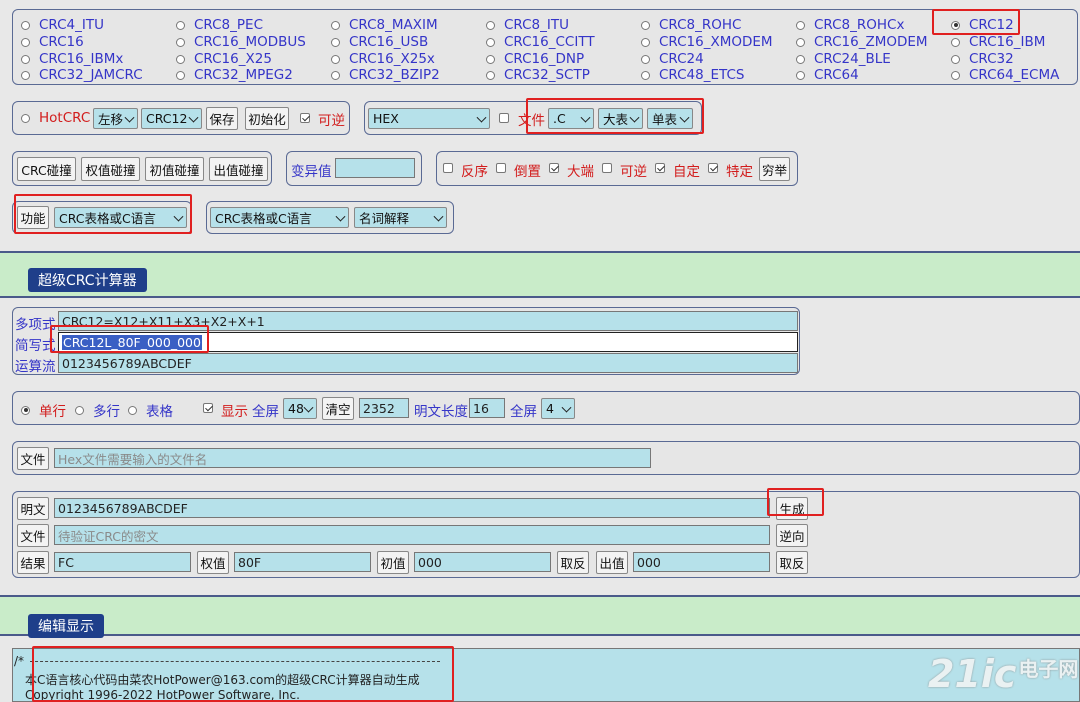 This screenshot has width=1080, height=702. What do you see at coordinates (384, 408) in the screenshot?
I see `count-input: 2352` at bounding box center [384, 408].